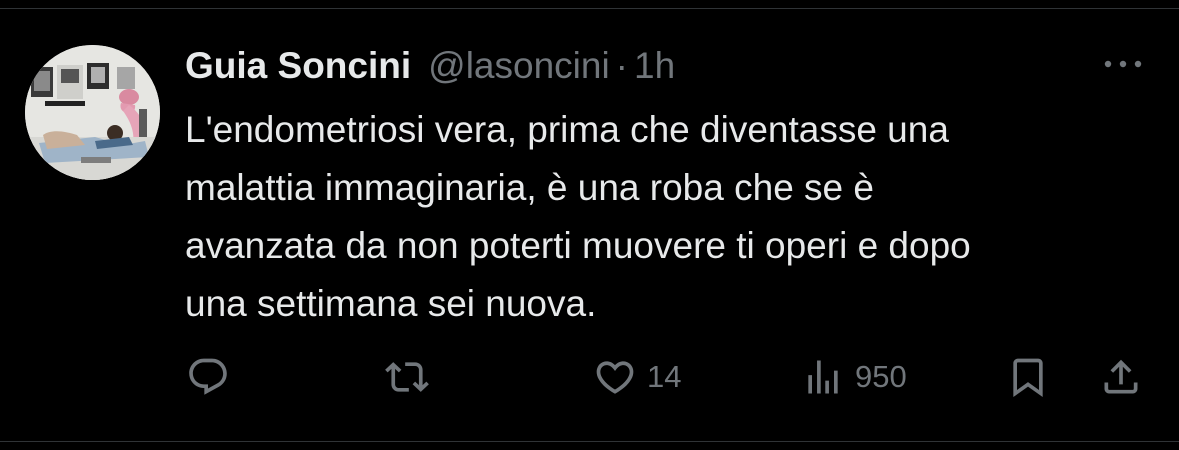 The image size is (1179, 450). What do you see at coordinates (208, 376) in the screenshot?
I see `reply-icon` at bounding box center [208, 376].